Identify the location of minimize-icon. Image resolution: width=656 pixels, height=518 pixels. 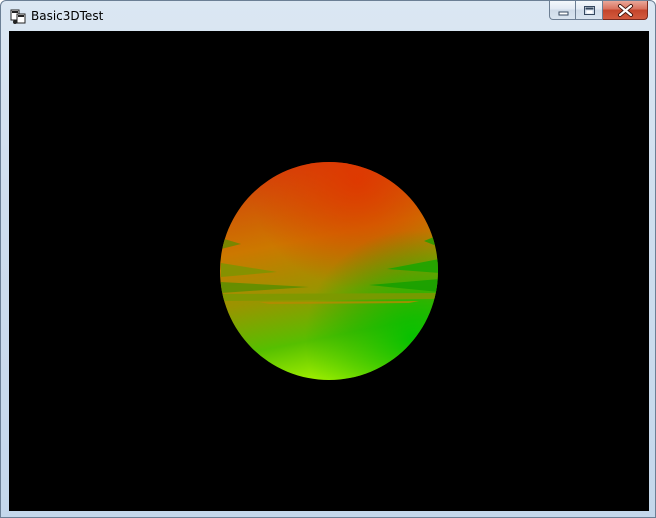
(563, 13).